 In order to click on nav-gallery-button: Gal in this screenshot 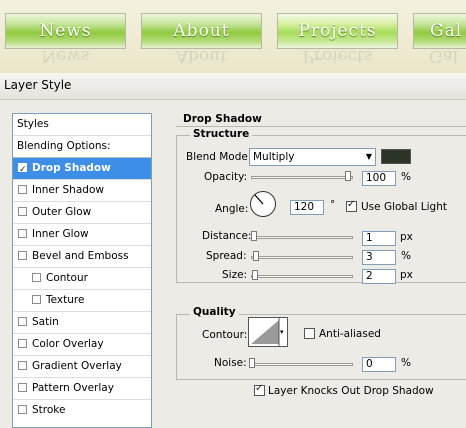, I will do `click(439, 31)`.